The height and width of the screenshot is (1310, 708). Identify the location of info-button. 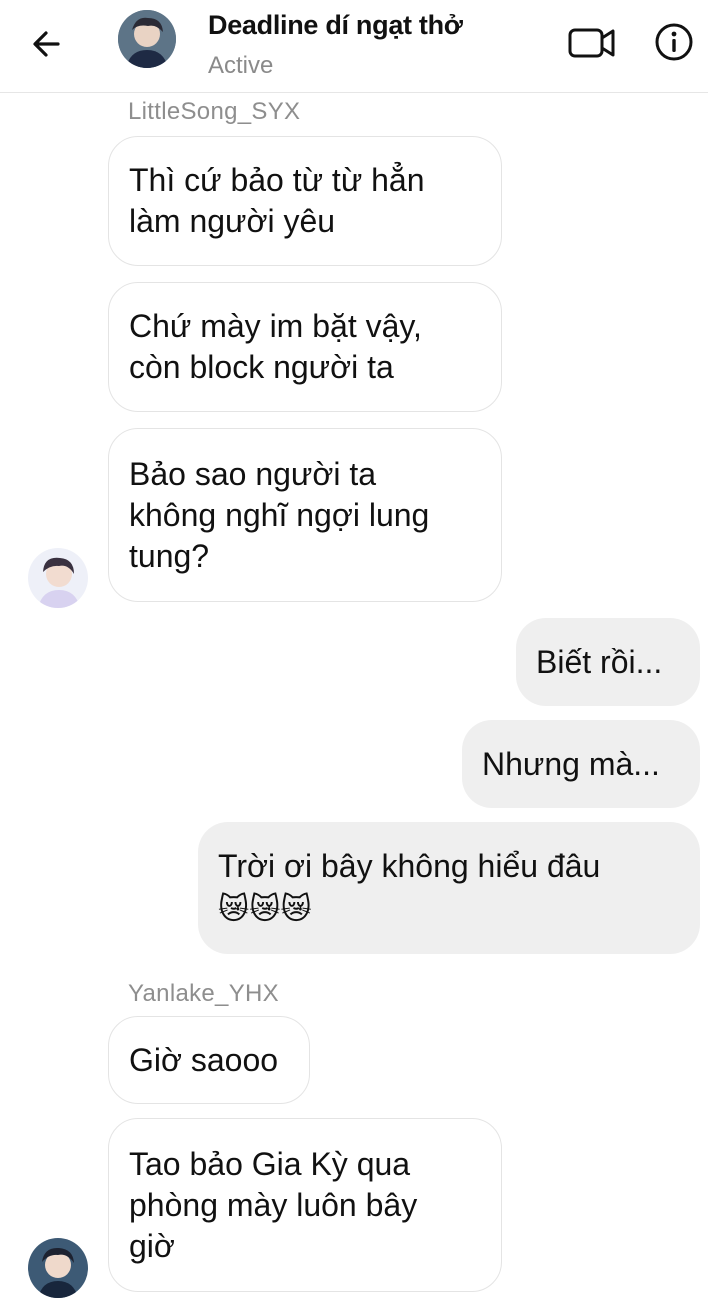
(674, 42).